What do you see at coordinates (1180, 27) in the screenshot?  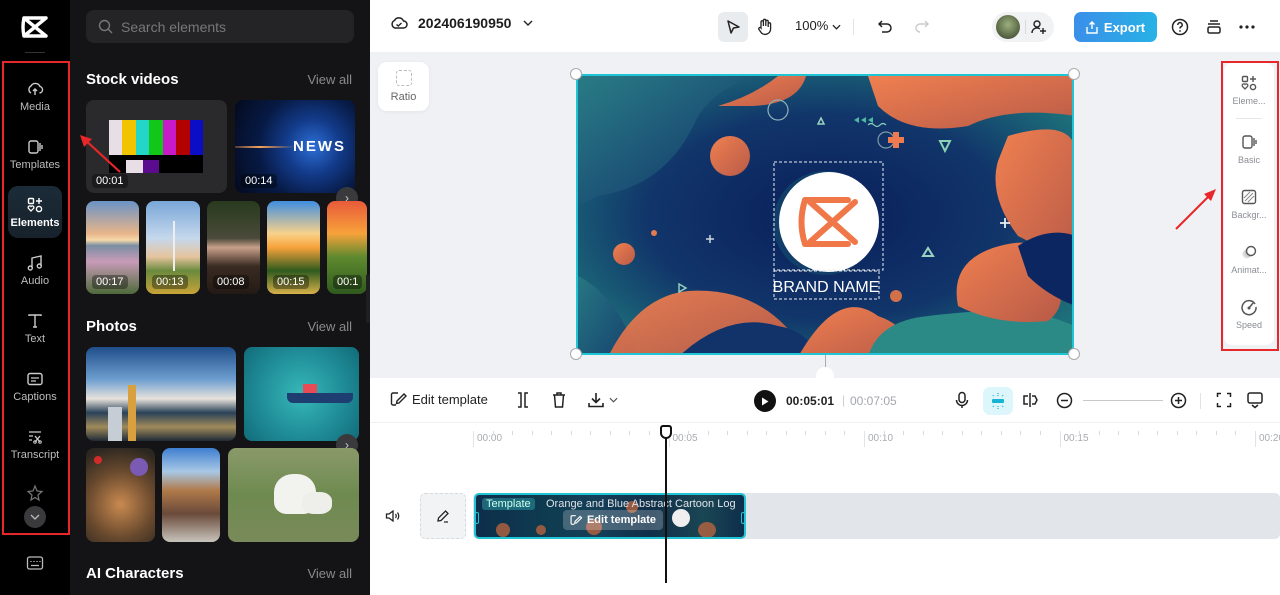 I see `help-button` at bounding box center [1180, 27].